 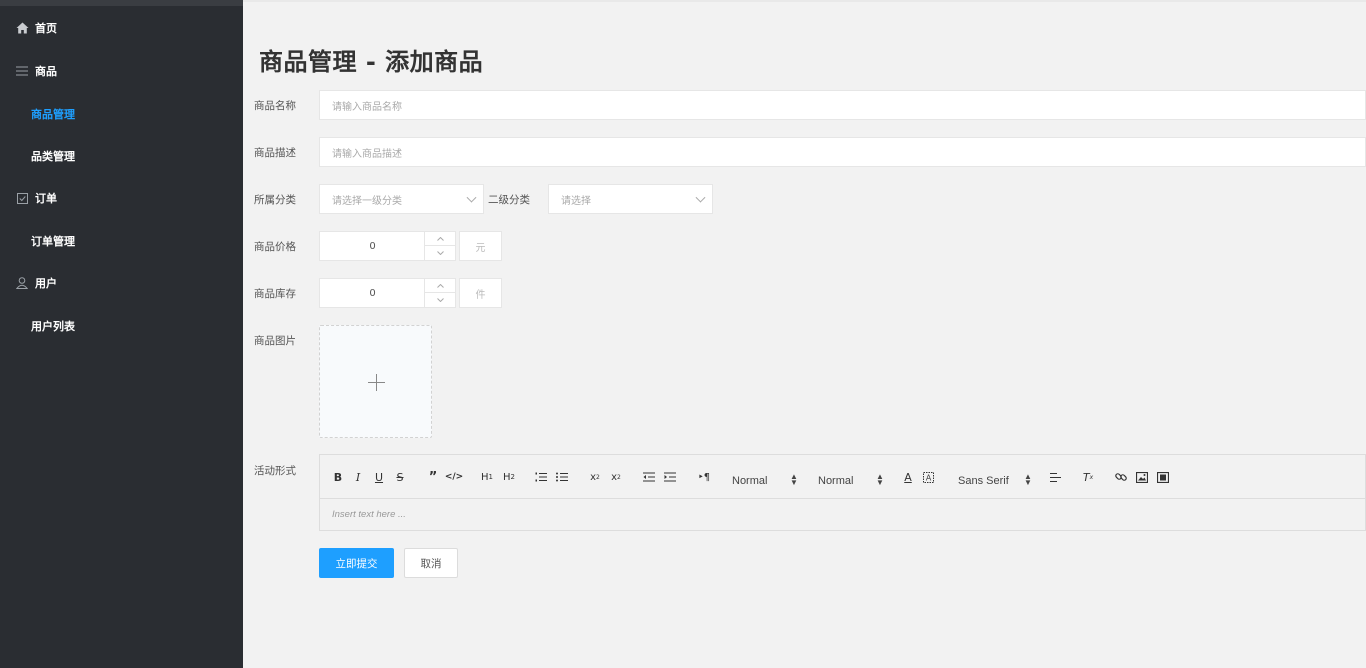 I want to click on list-icon, so click(x=22, y=71).